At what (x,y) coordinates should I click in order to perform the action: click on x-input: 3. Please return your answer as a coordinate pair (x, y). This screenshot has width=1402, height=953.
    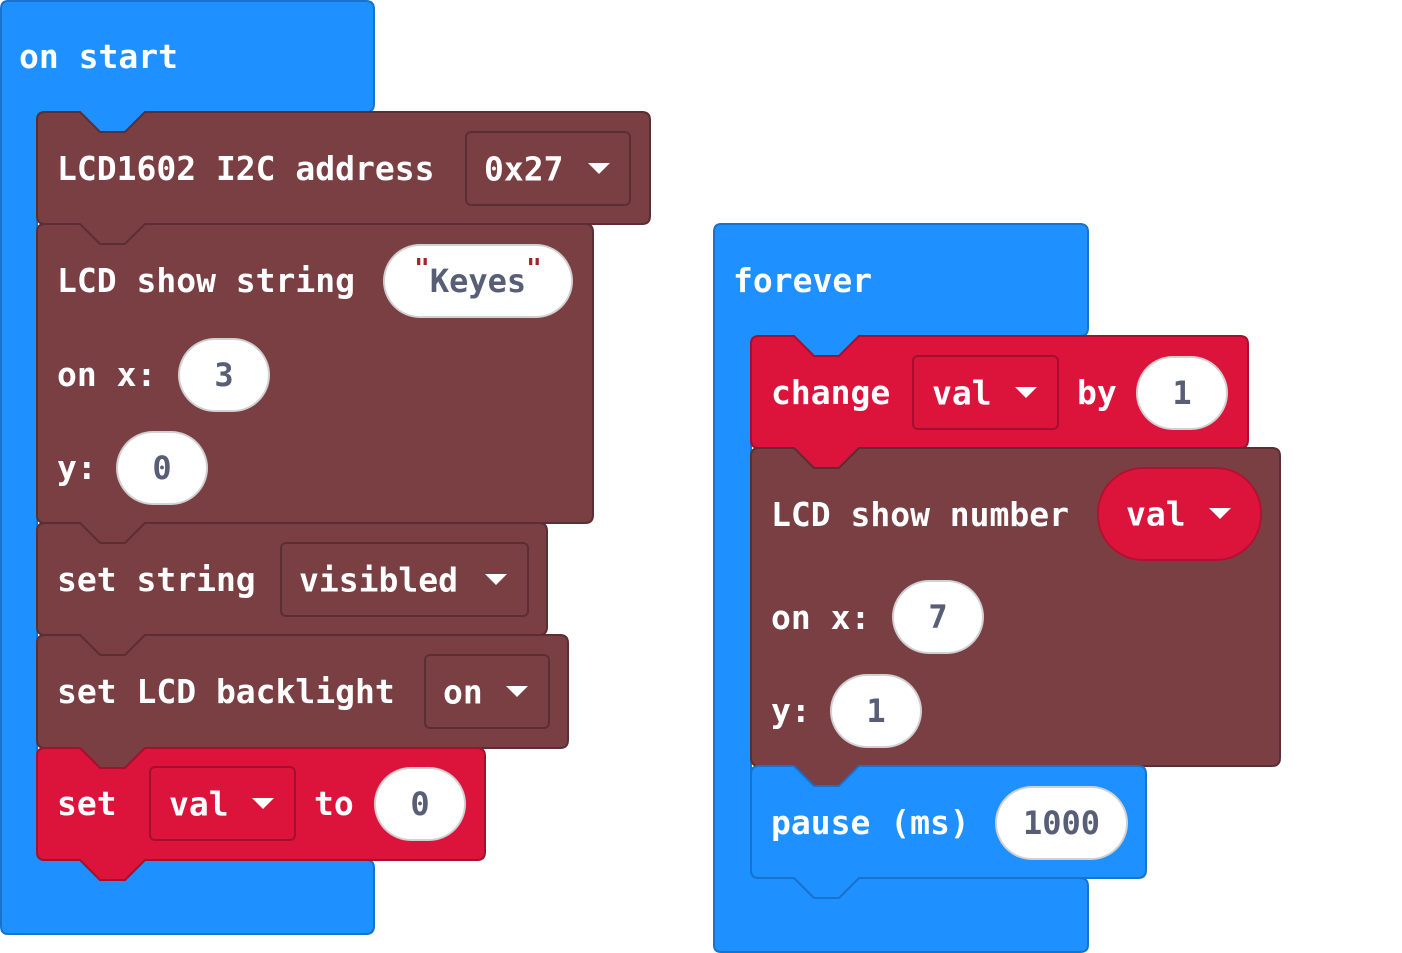
    Looking at the image, I should click on (224, 375).